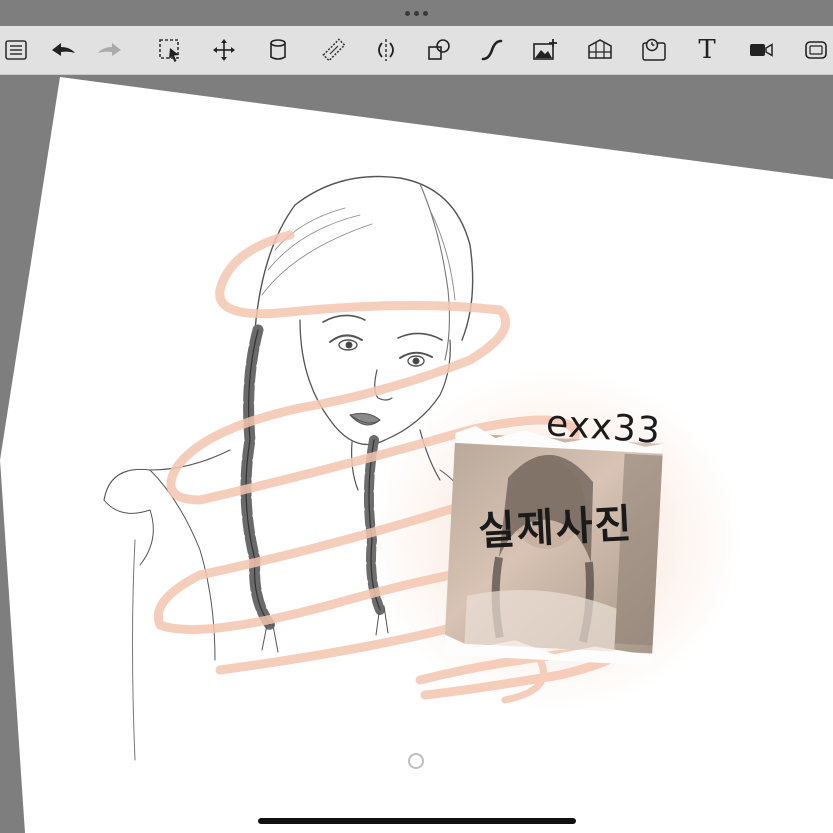  Describe the element at coordinates (417, 821) in the screenshot. I see `home-indicator` at that location.